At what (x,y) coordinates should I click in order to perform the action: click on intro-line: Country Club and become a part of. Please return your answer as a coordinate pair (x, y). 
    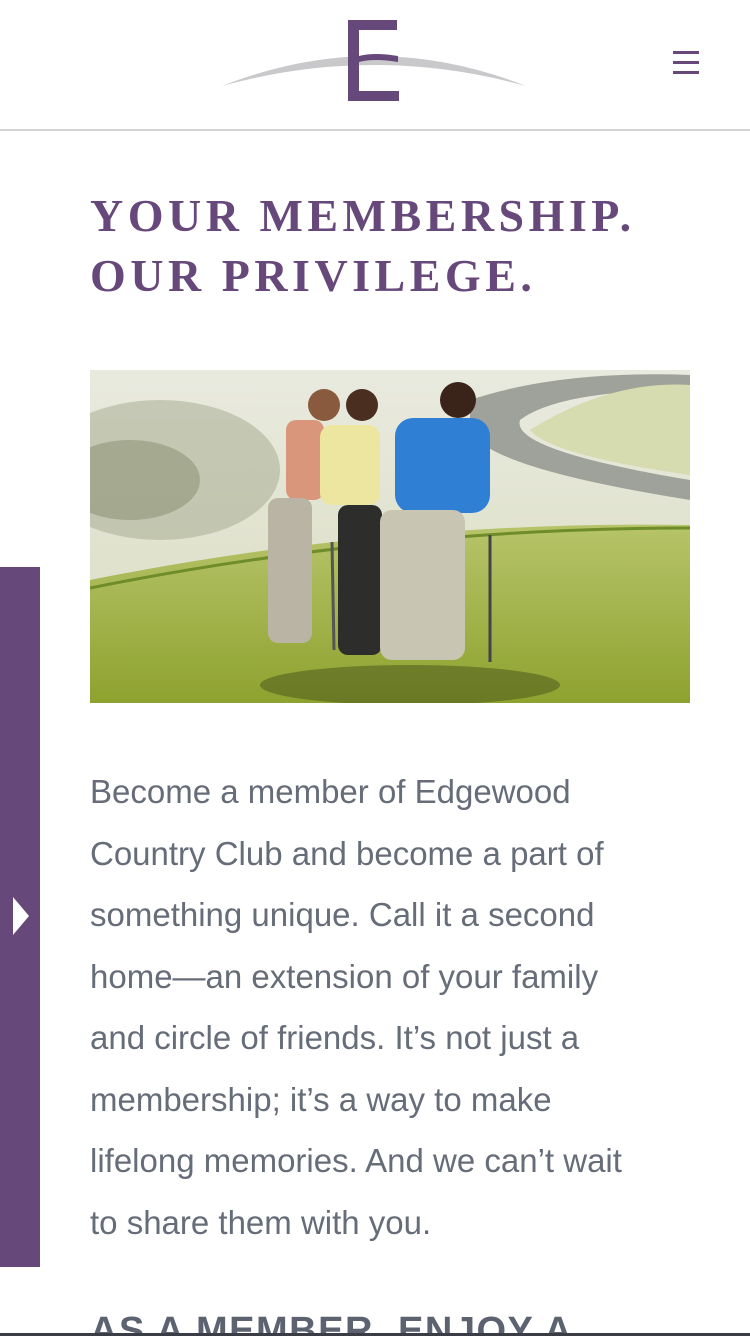
    Looking at the image, I should click on (347, 853).